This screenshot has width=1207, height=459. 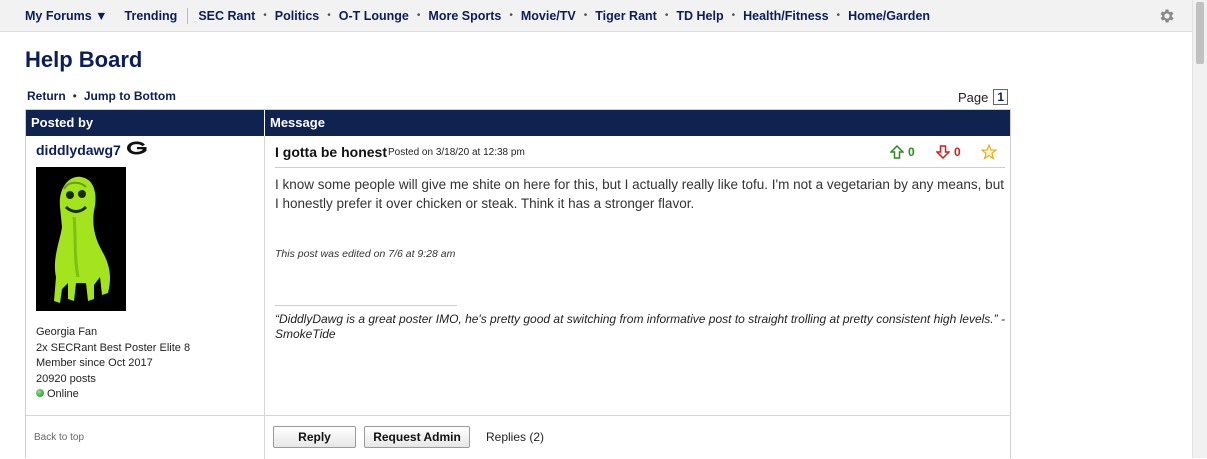 What do you see at coordinates (226, 16) in the screenshot?
I see `nav-sec-rant: SEC Rant` at bounding box center [226, 16].